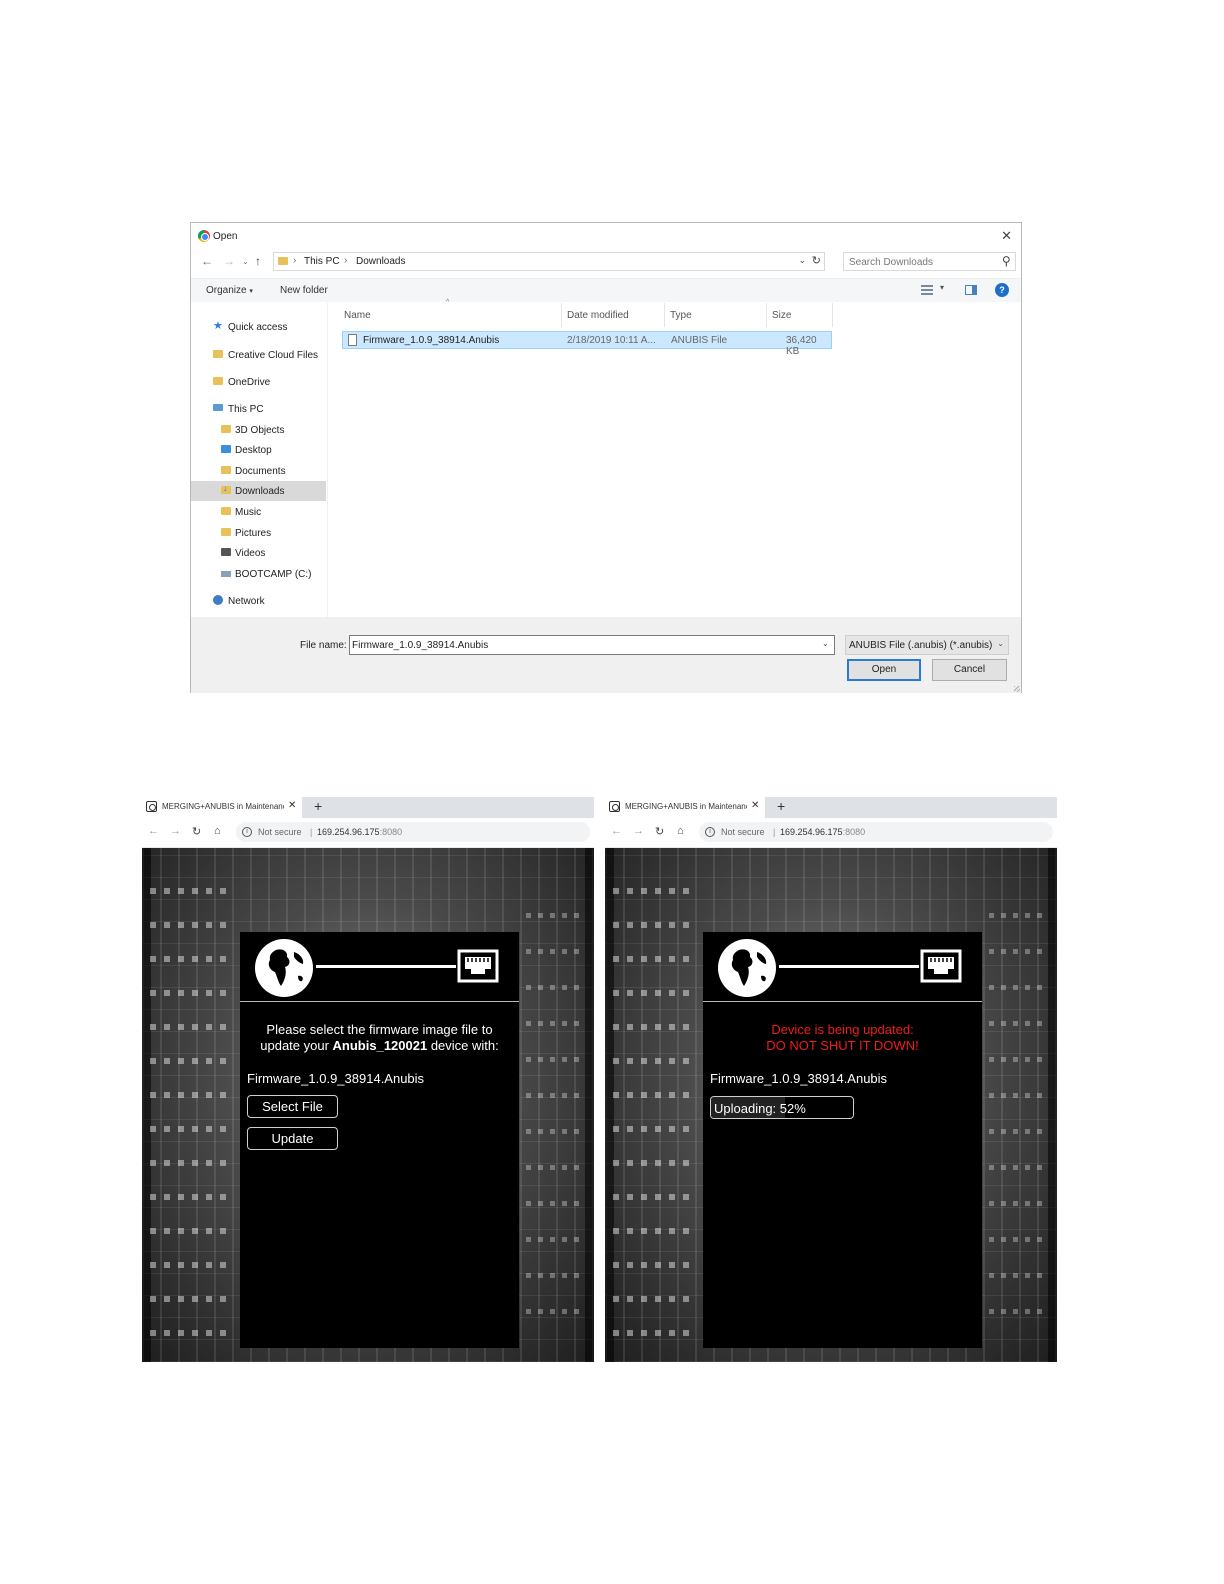  I want to click on dialog-titlebar: Open ✕, so click(606, 236).